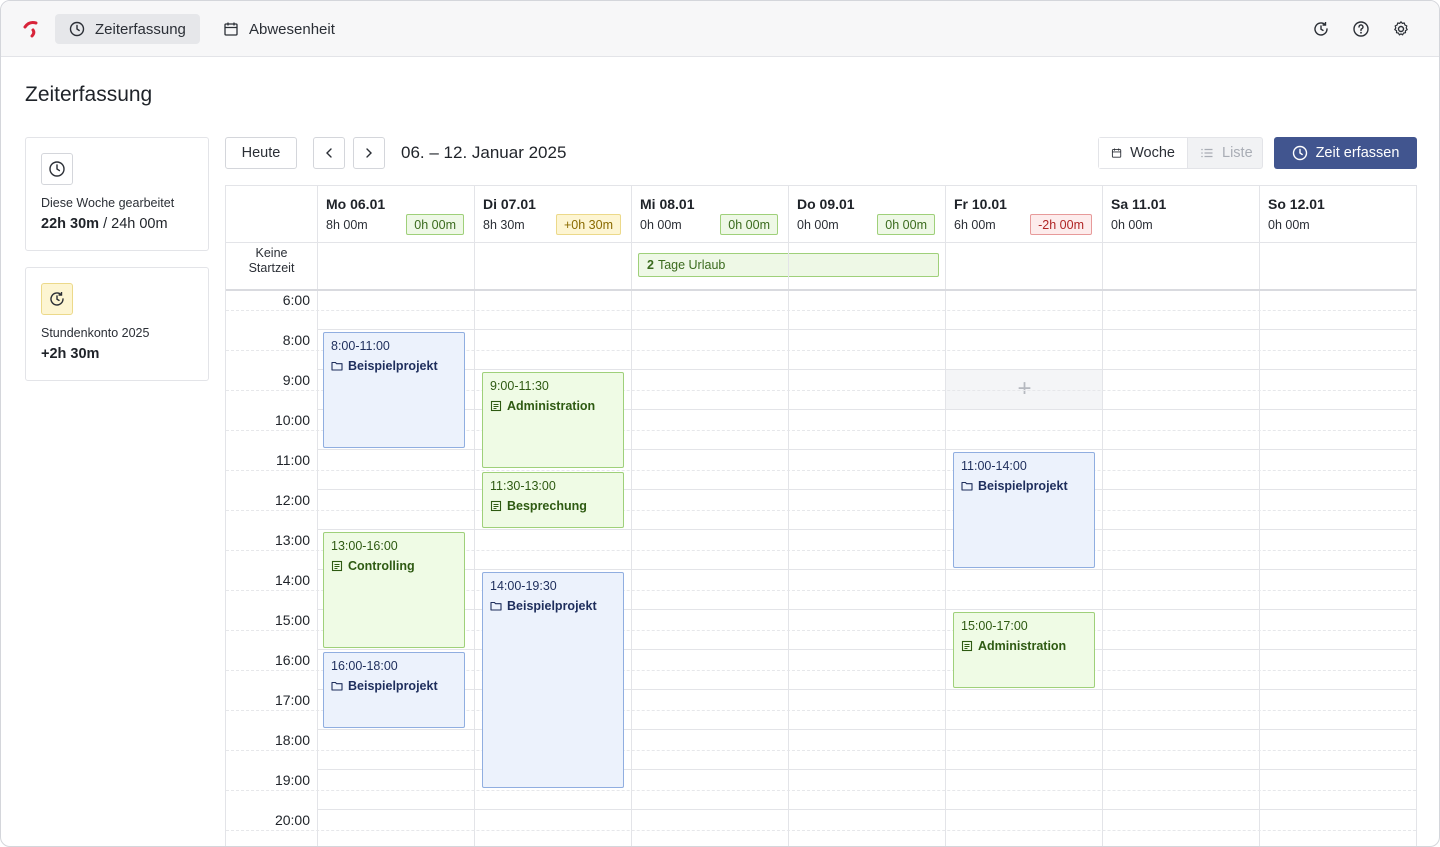 The image size is (1440, 847). I want to click on entry-time: 15:00-17:00, so click(994, 626).